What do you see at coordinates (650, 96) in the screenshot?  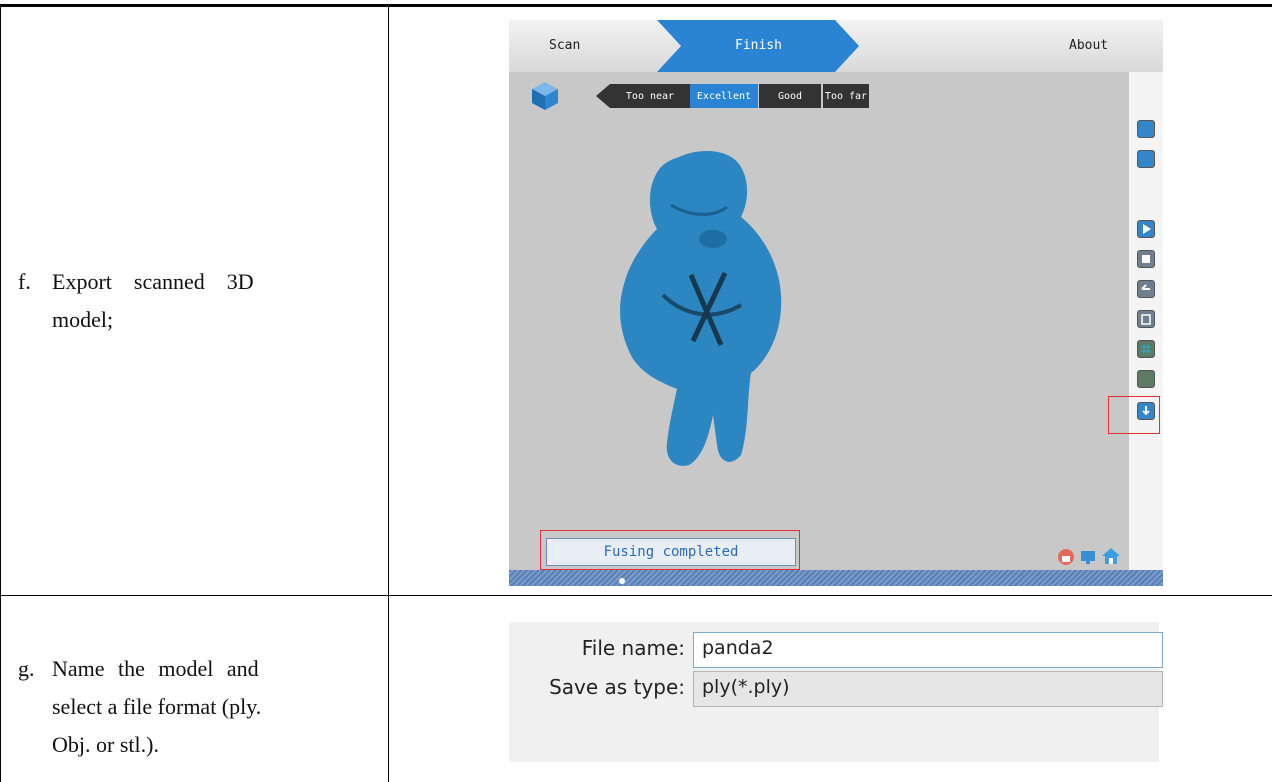 I see `quality-too-near: Too near` at bounding box center [650, 96].